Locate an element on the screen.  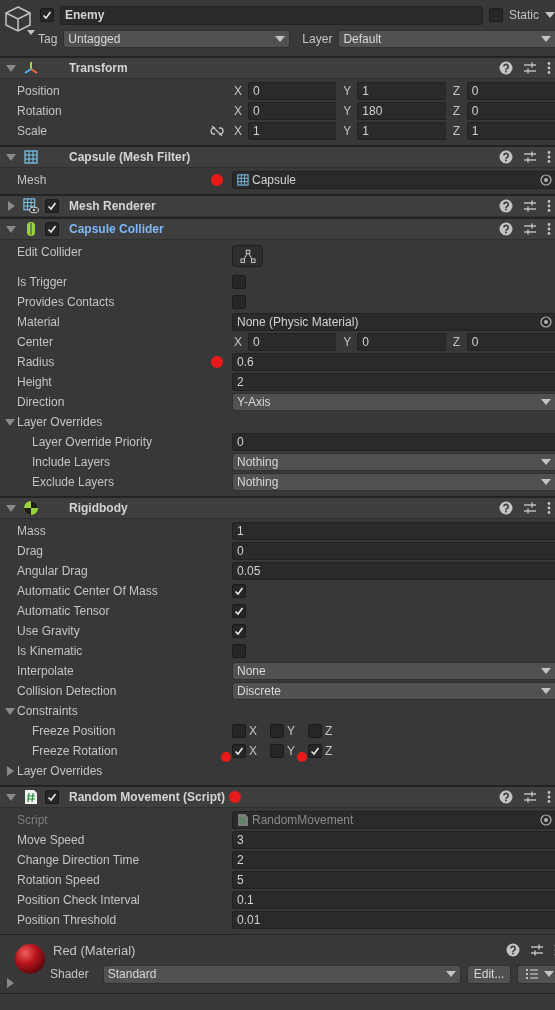
axis-label: X is located at coordinates (238, 131).